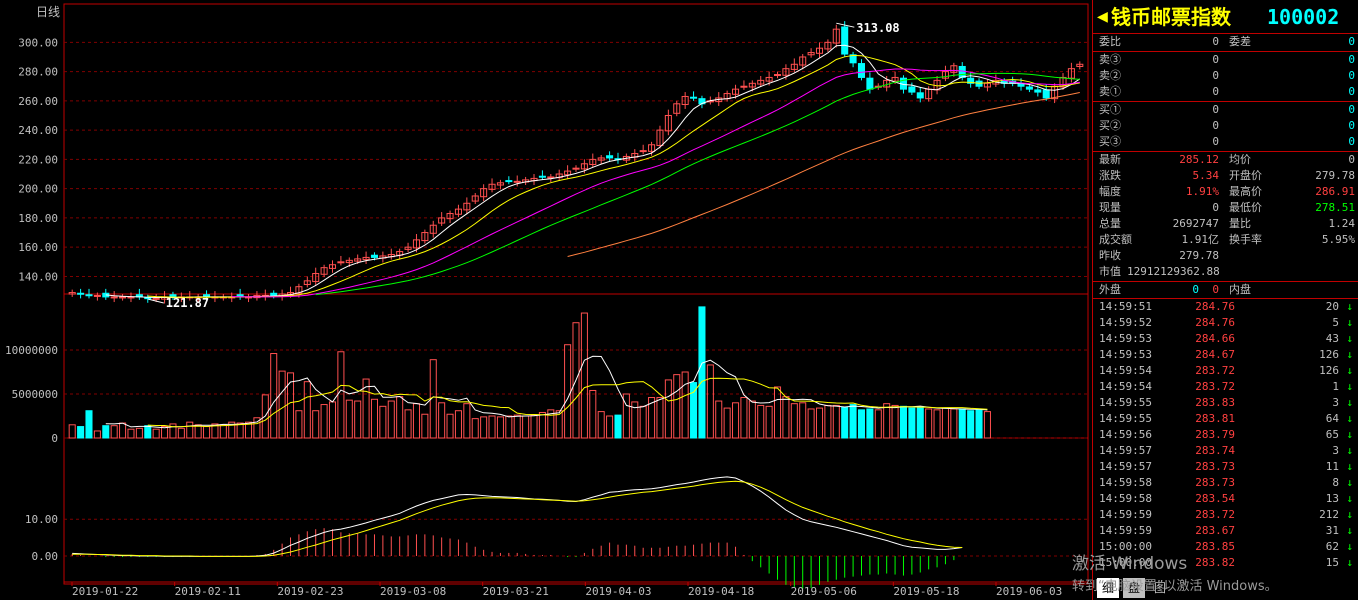  Describe the element at coordinates (1227, 191) in the screenshot. I see `stat-row: 幅度 1.91% 最高价 286.91` at that location.